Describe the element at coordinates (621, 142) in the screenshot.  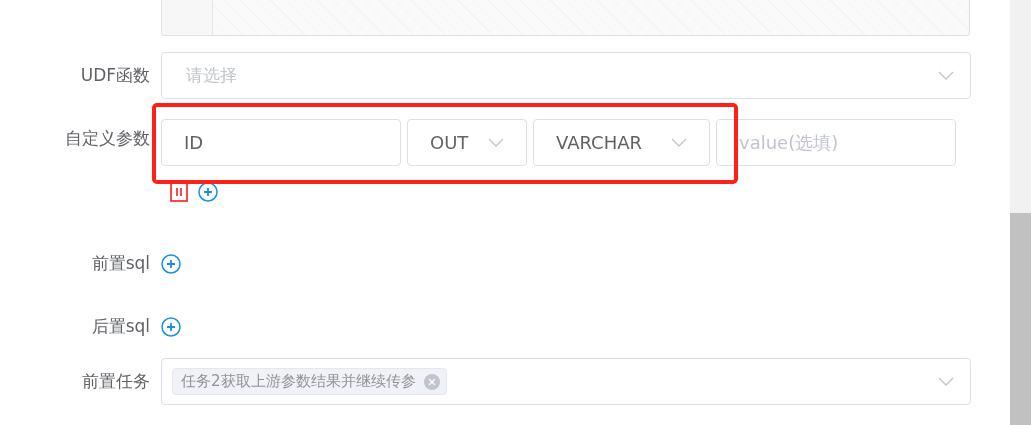
I see `type-select: VARCHAR` at that location.